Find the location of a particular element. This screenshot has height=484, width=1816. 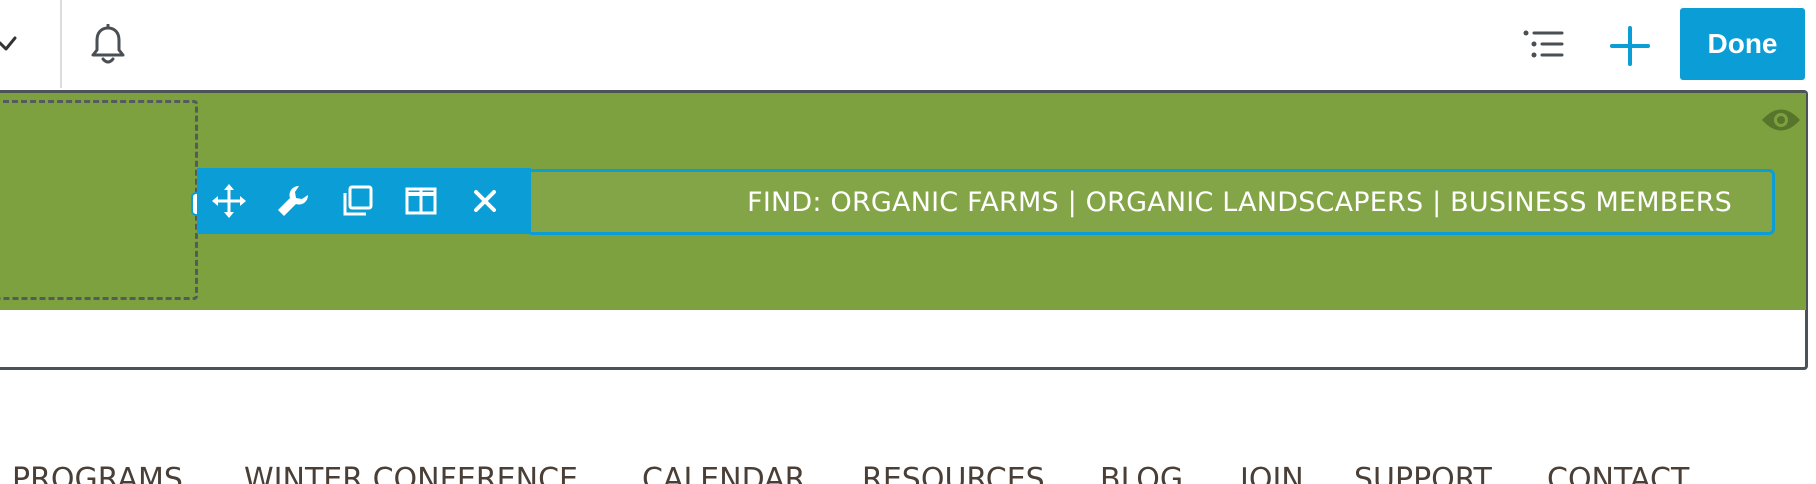

bell-icon is located at coordinates (108, 45).